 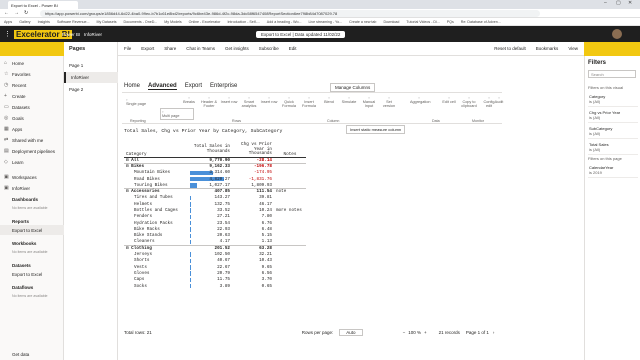 What do you see at coordinates (612, 74) in the screenshot?
I see `filters-search-input: Search` at bounding box center [612, 74].